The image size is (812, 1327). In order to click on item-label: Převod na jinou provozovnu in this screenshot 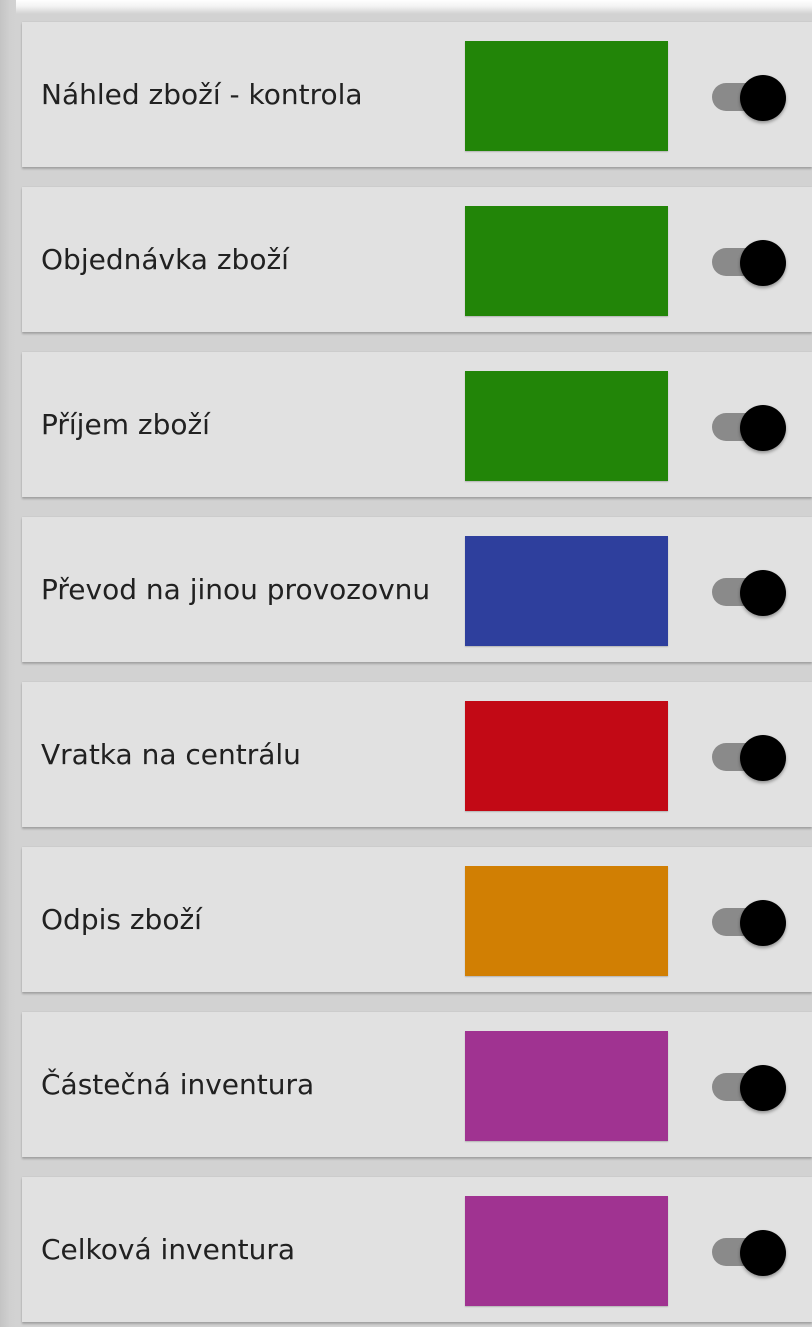, I will do `click(236, 589)`.